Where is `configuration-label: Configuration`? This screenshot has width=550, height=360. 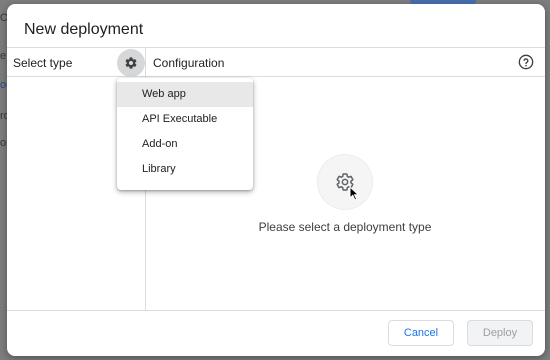 configuration-label: Configuration is located at coordinates (189, 63).